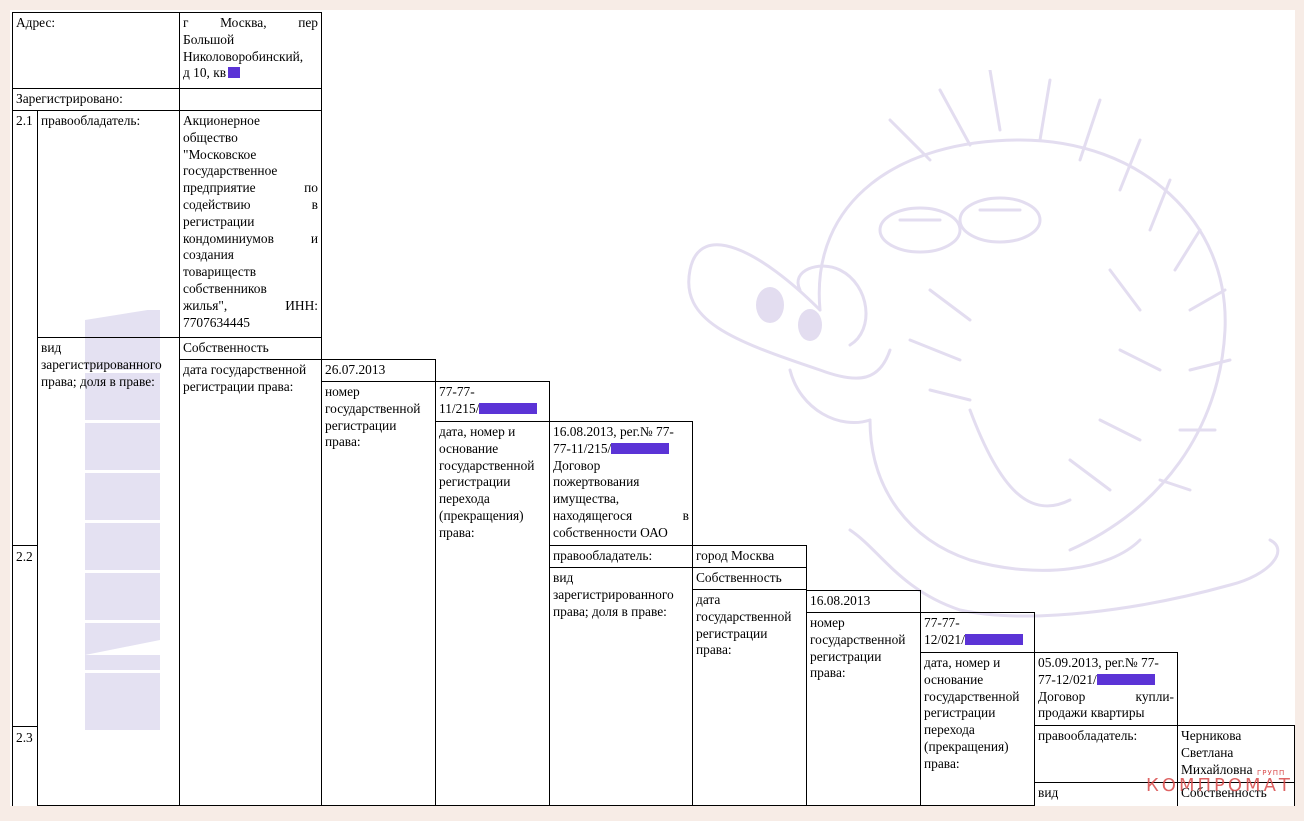 The width and height of the screenshot is (1304, 821). I want to click on holder-label-cell-2-2: правообладатель:, so click(621, 556).